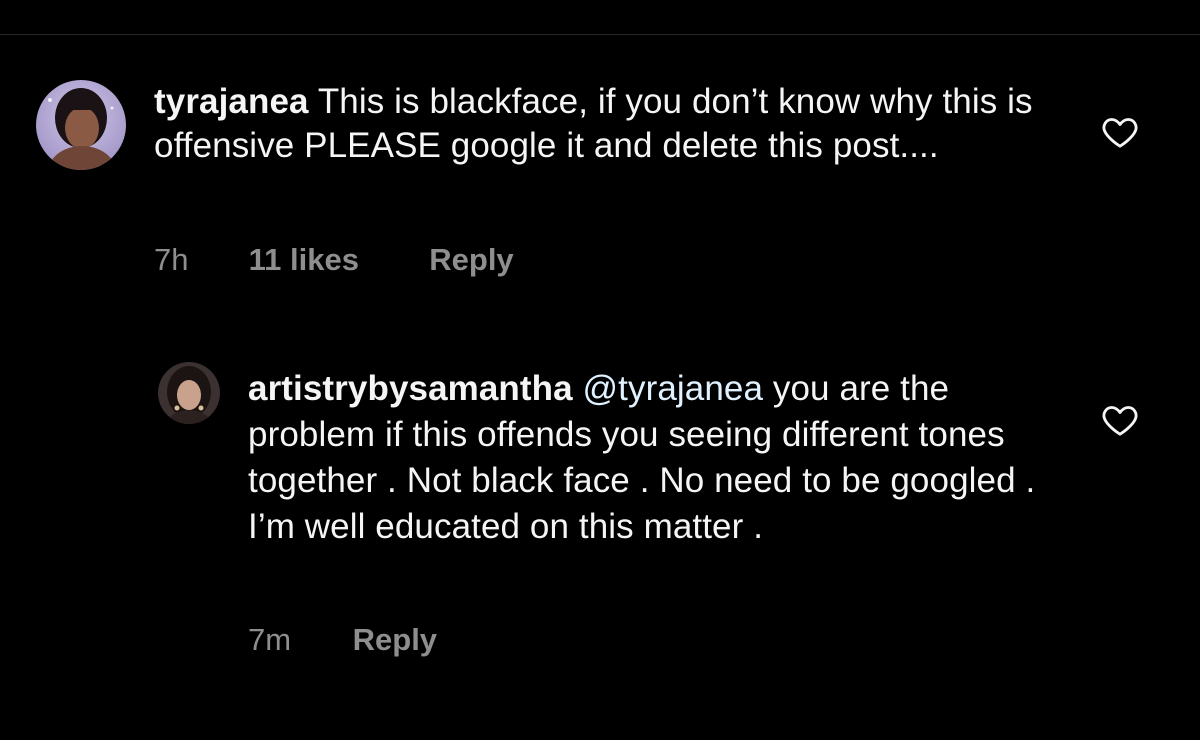 The height and width of the screenshot is (740, 1200). Describe the element at coordinates (673, 388) in the screenshot. I see `reply-mention: @tyrajanea` at that location.